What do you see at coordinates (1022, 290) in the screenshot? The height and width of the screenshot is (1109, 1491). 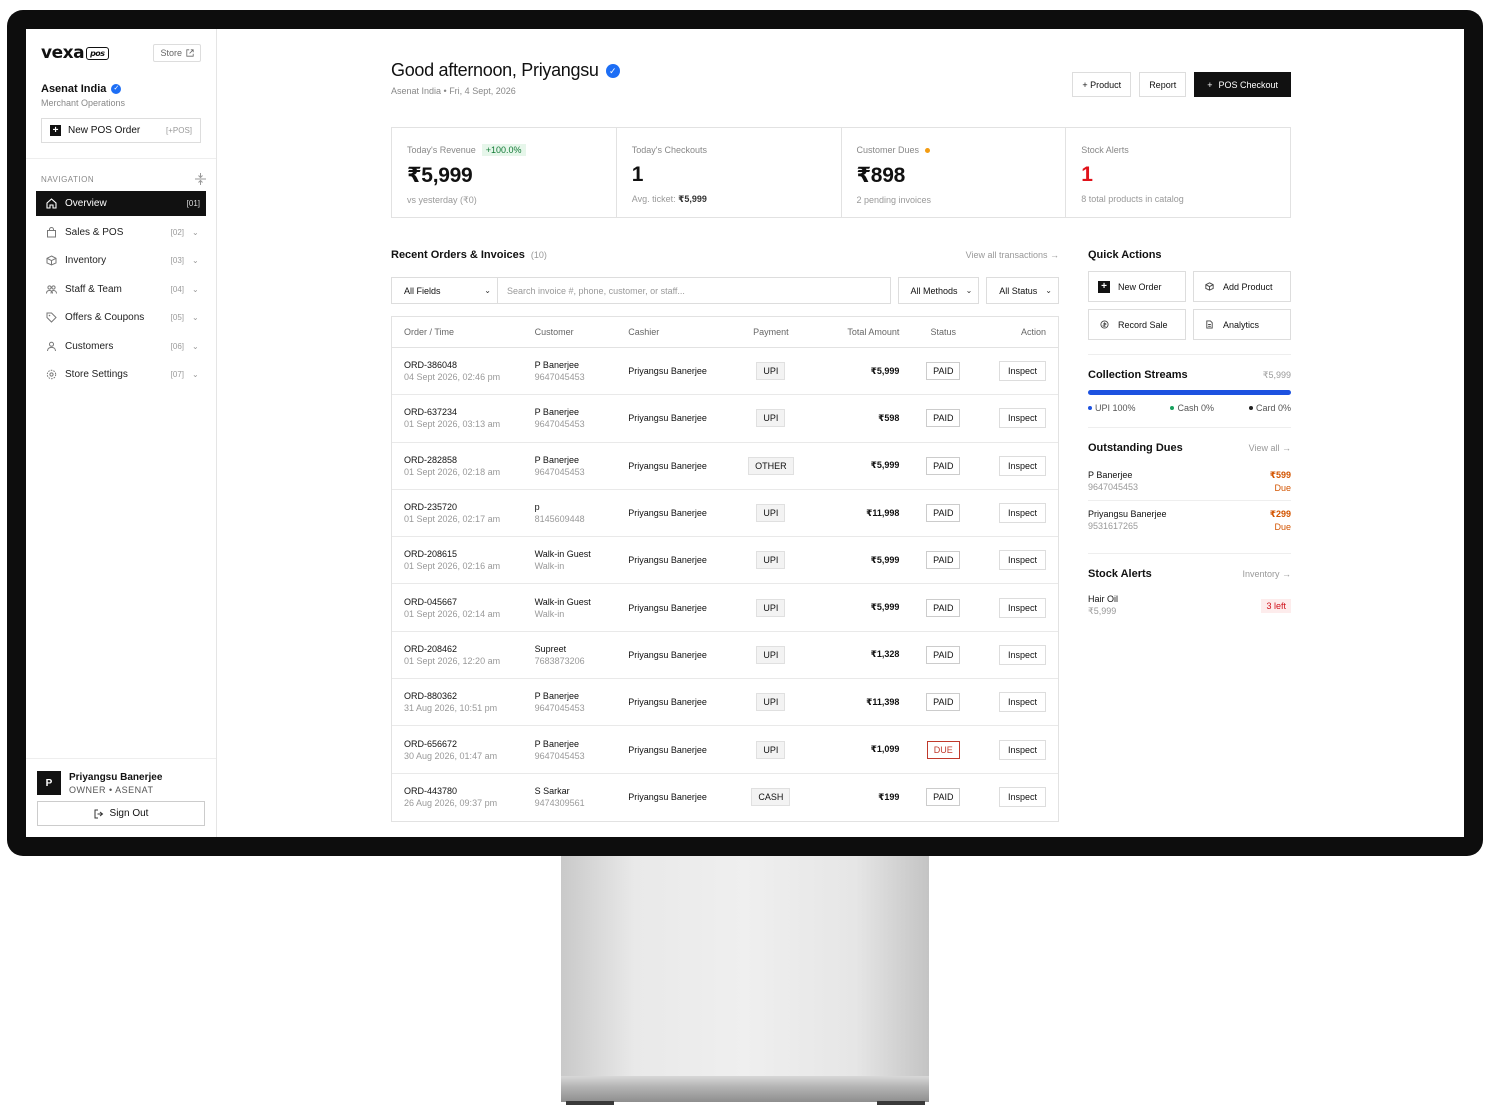 I see `status-select: All Status ⌄` at bounding box center [1022, 290].